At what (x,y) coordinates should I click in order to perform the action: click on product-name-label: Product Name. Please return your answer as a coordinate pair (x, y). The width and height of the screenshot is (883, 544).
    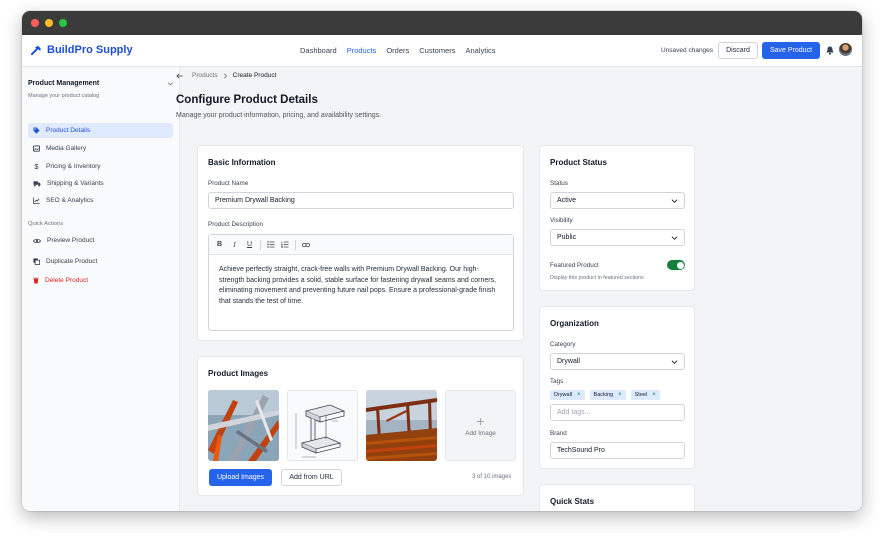
    Looking at the image, I should click on (228, 183).